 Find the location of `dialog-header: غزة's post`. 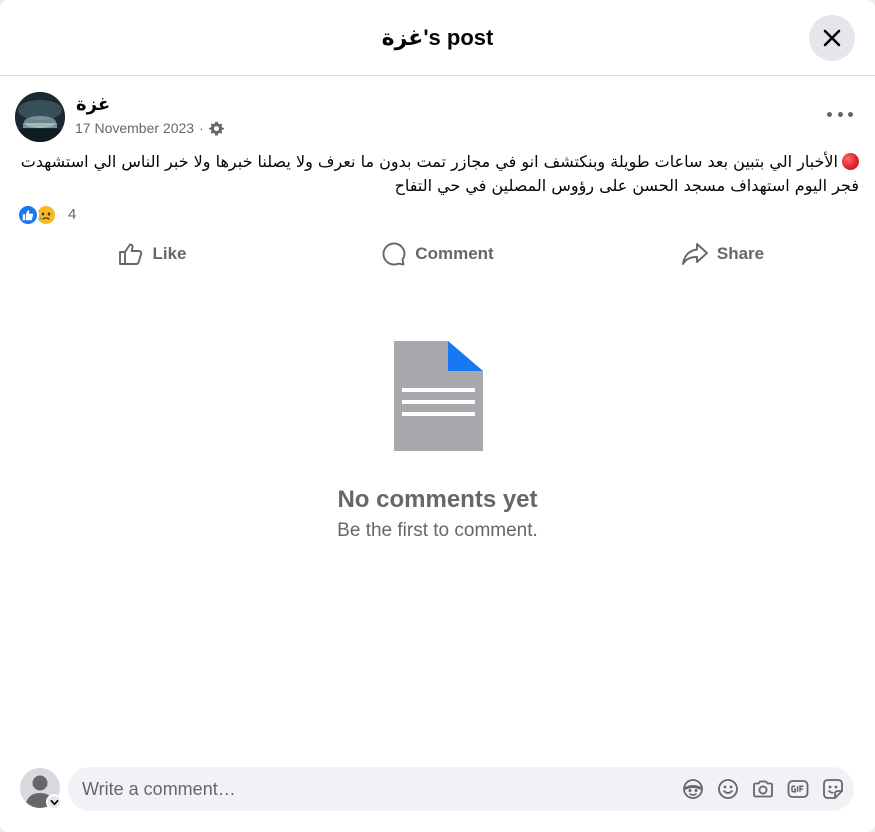

dialog-header: غزة's post is located at coordinates (437, 38).